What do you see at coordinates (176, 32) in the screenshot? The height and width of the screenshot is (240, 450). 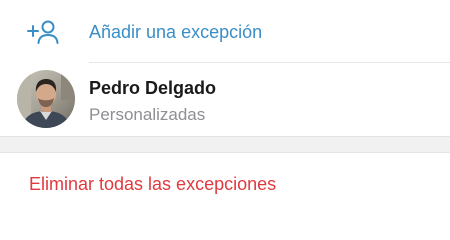 I see `add-exception-label: Añadir una excepción` at bounding box center [176, 32].